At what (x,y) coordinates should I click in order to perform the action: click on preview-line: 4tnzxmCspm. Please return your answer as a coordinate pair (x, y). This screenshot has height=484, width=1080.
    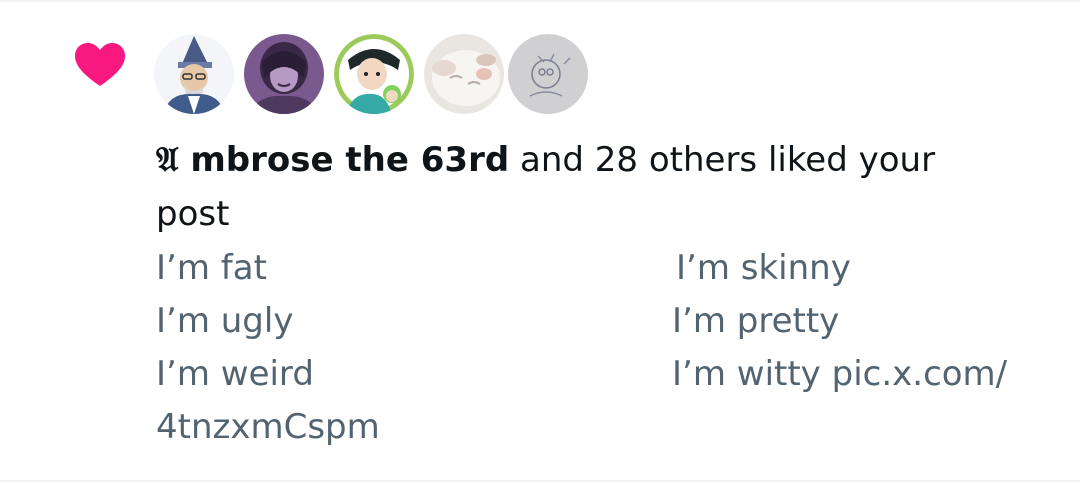
    Looking at the image, I should click on (268, 427).